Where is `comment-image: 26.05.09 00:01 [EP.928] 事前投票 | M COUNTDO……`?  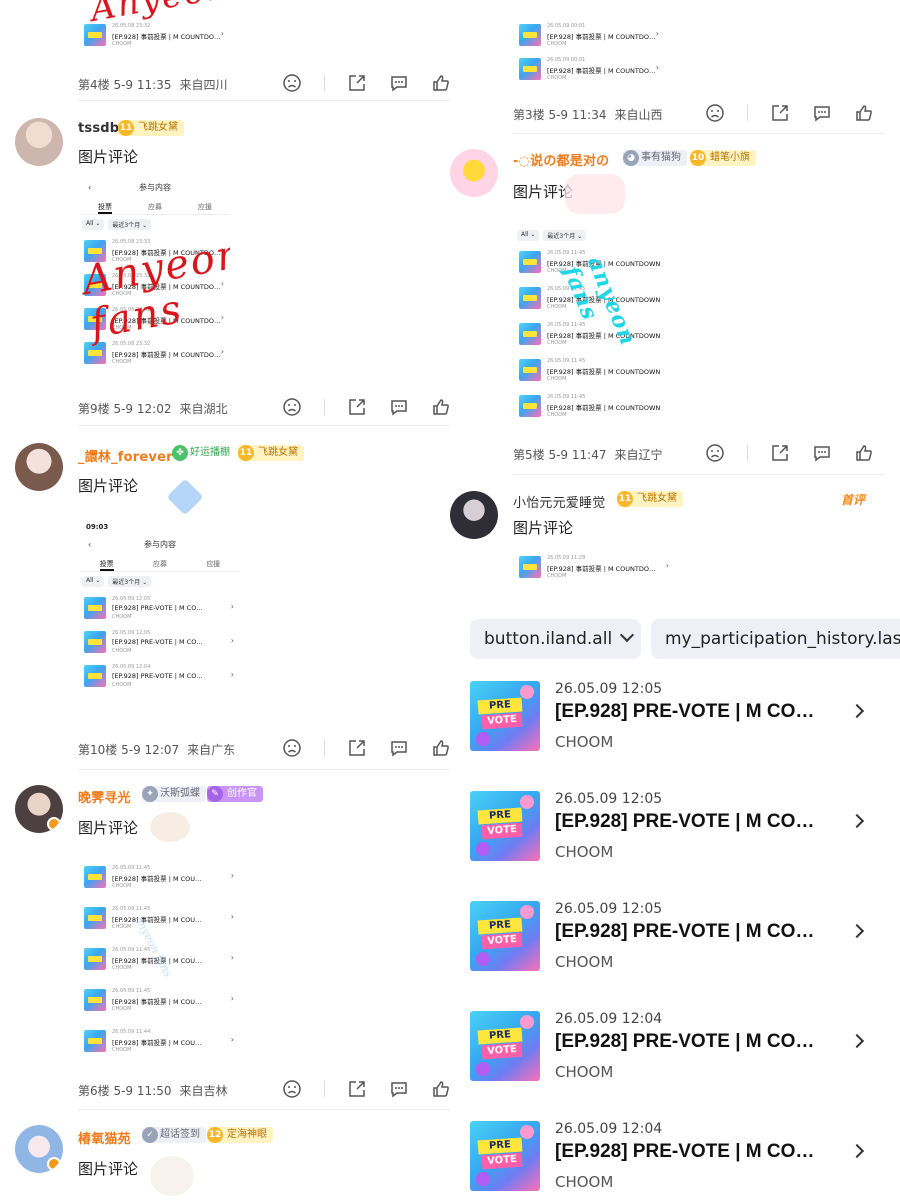 comment-image: 26.05.09 00:01 [EP.928] 事前投票 | M COUNTDO…… is located at coordinates (590, 44).